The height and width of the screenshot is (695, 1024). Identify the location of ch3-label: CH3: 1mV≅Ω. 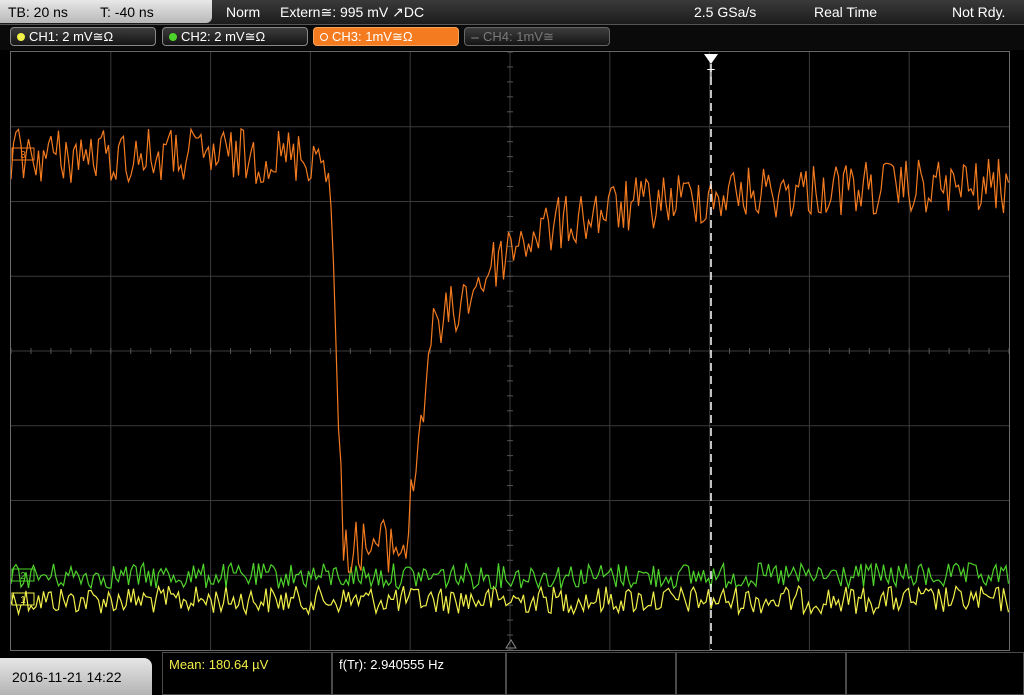
(372, 36).